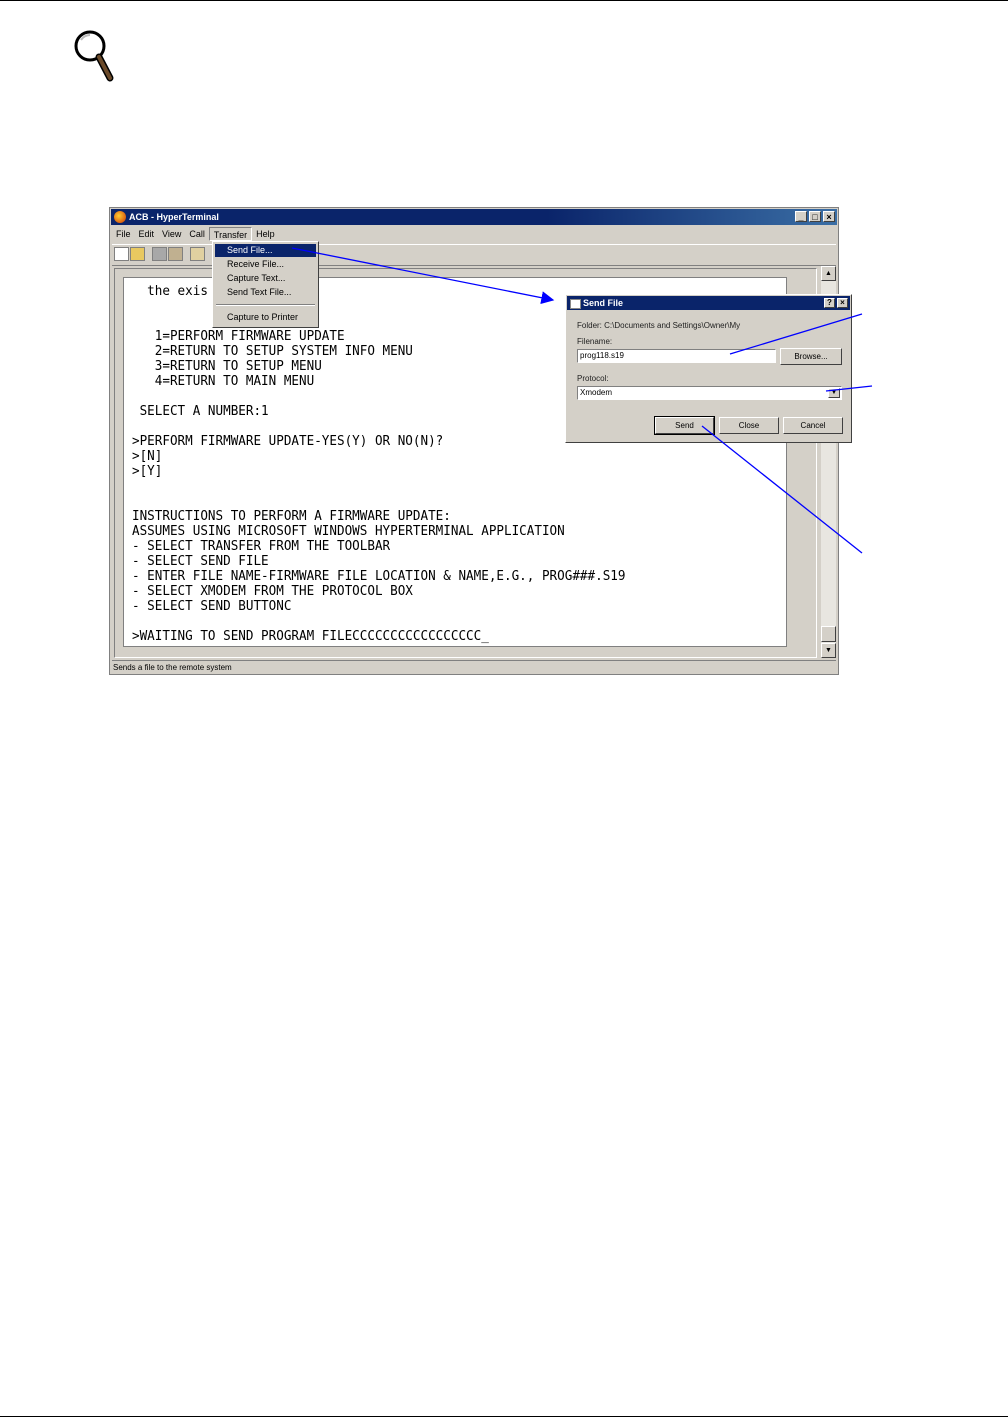  What do you see at coordinates (813, 425) in the screenshot?
I see `cancel-button: Cancel` at bounding box center [813, 425].